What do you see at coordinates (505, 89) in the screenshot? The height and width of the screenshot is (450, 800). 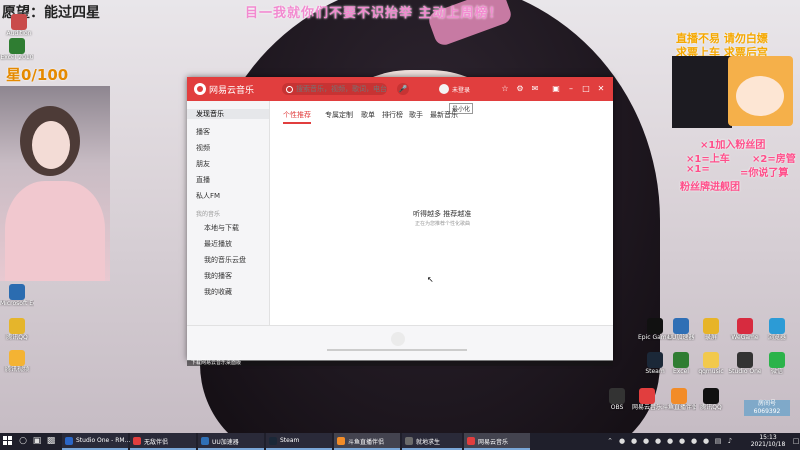 I see `shirt-icon: ☆` at bounding box center [505, 89].